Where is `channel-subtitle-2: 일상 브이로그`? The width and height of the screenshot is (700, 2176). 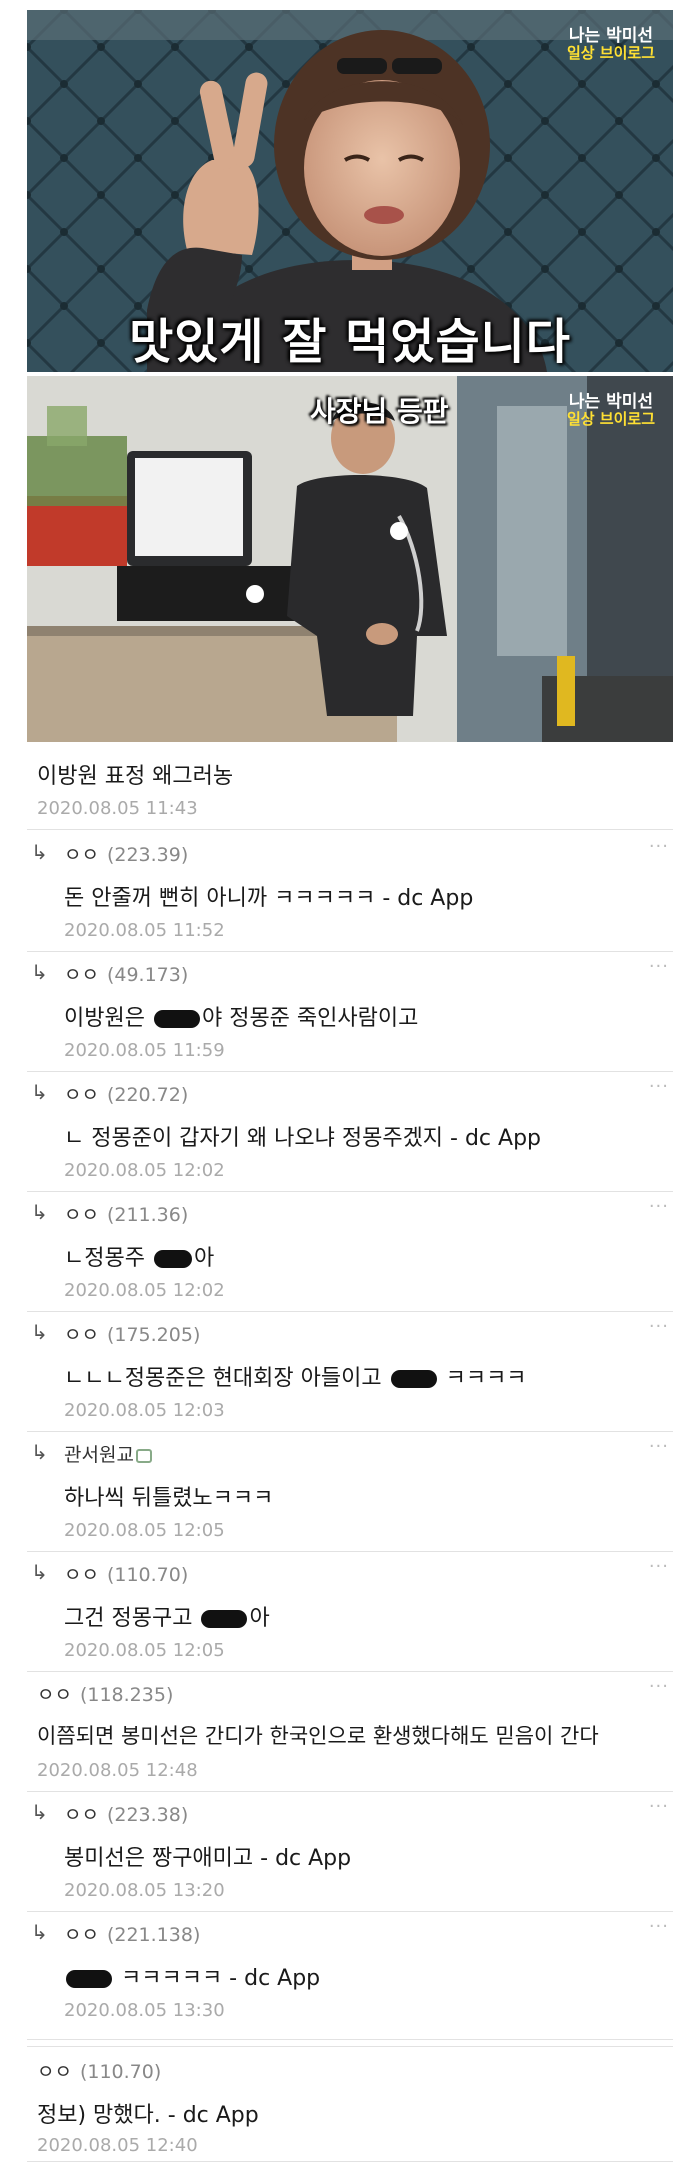 channel-subtitle-2: 일상 브이로그 is located at coordinates (610, 418).